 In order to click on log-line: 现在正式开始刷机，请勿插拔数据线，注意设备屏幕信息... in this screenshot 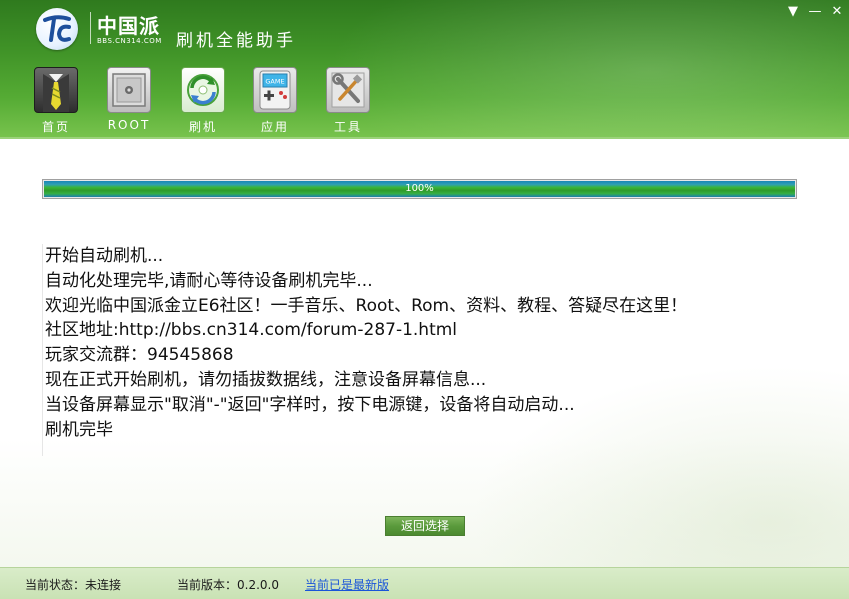, I will do `click(266, 379)`.